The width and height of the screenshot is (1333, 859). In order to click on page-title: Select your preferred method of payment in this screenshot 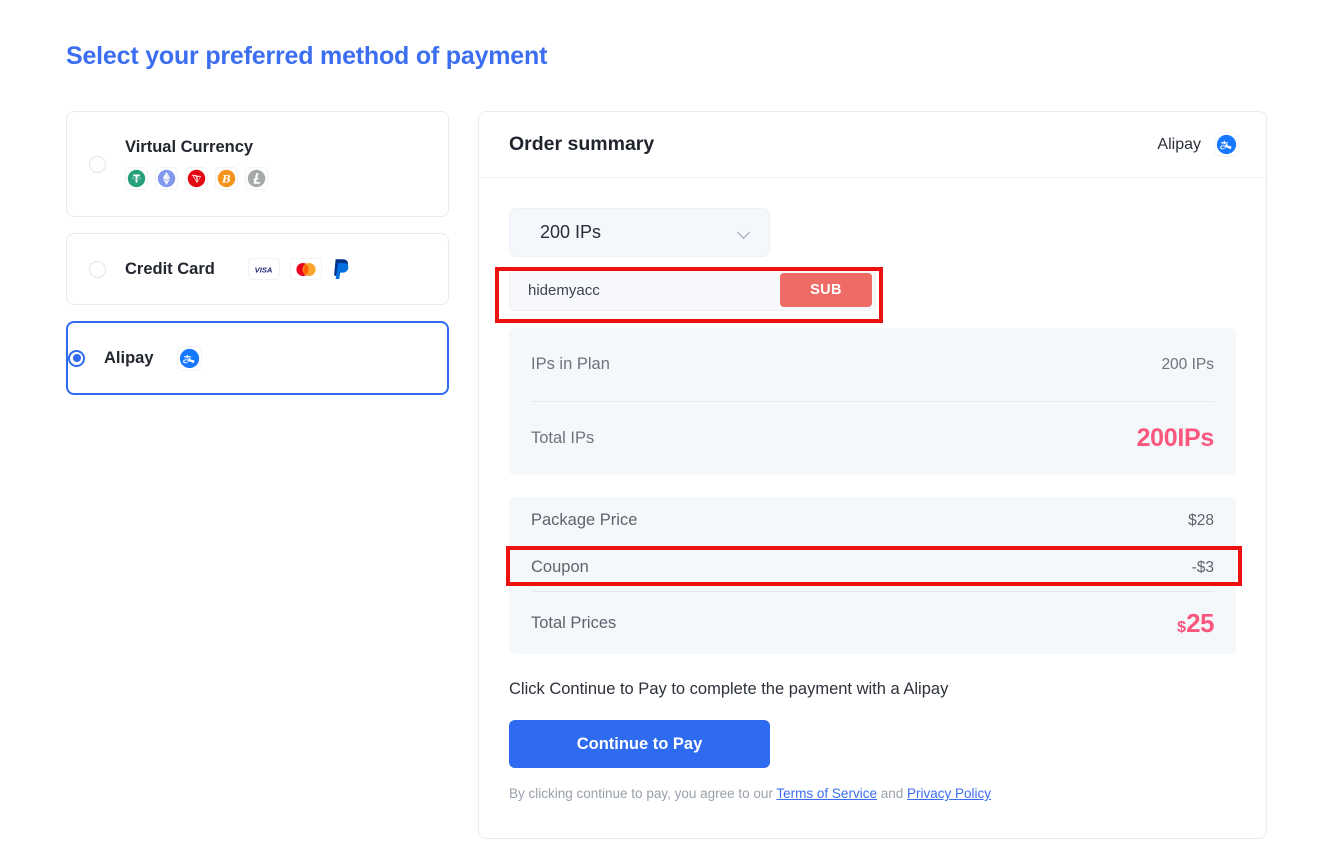, I will do `click(307, 56)`.